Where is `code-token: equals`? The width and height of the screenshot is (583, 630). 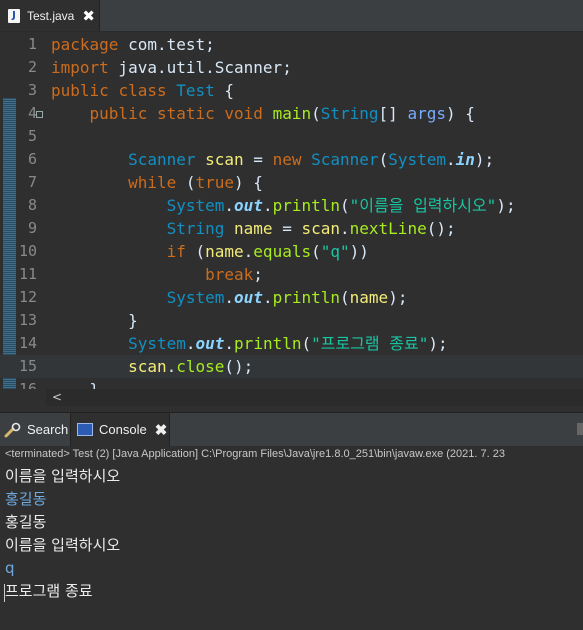
code-token: equals is located at coordinates (282, 251).